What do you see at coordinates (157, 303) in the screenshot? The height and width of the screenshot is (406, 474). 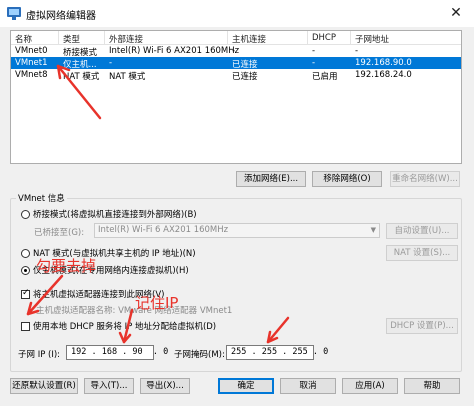 I see `annotation-note-ip: 记住IP` at bounding box center [157, 303].